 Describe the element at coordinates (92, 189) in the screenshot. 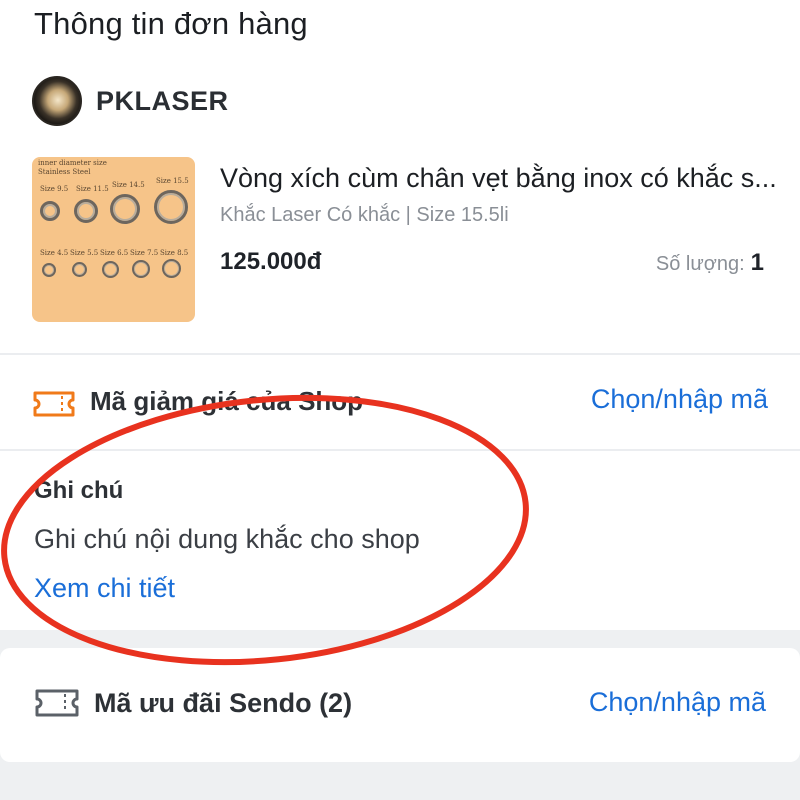

I see `size-label: Size 11.5` at that location.